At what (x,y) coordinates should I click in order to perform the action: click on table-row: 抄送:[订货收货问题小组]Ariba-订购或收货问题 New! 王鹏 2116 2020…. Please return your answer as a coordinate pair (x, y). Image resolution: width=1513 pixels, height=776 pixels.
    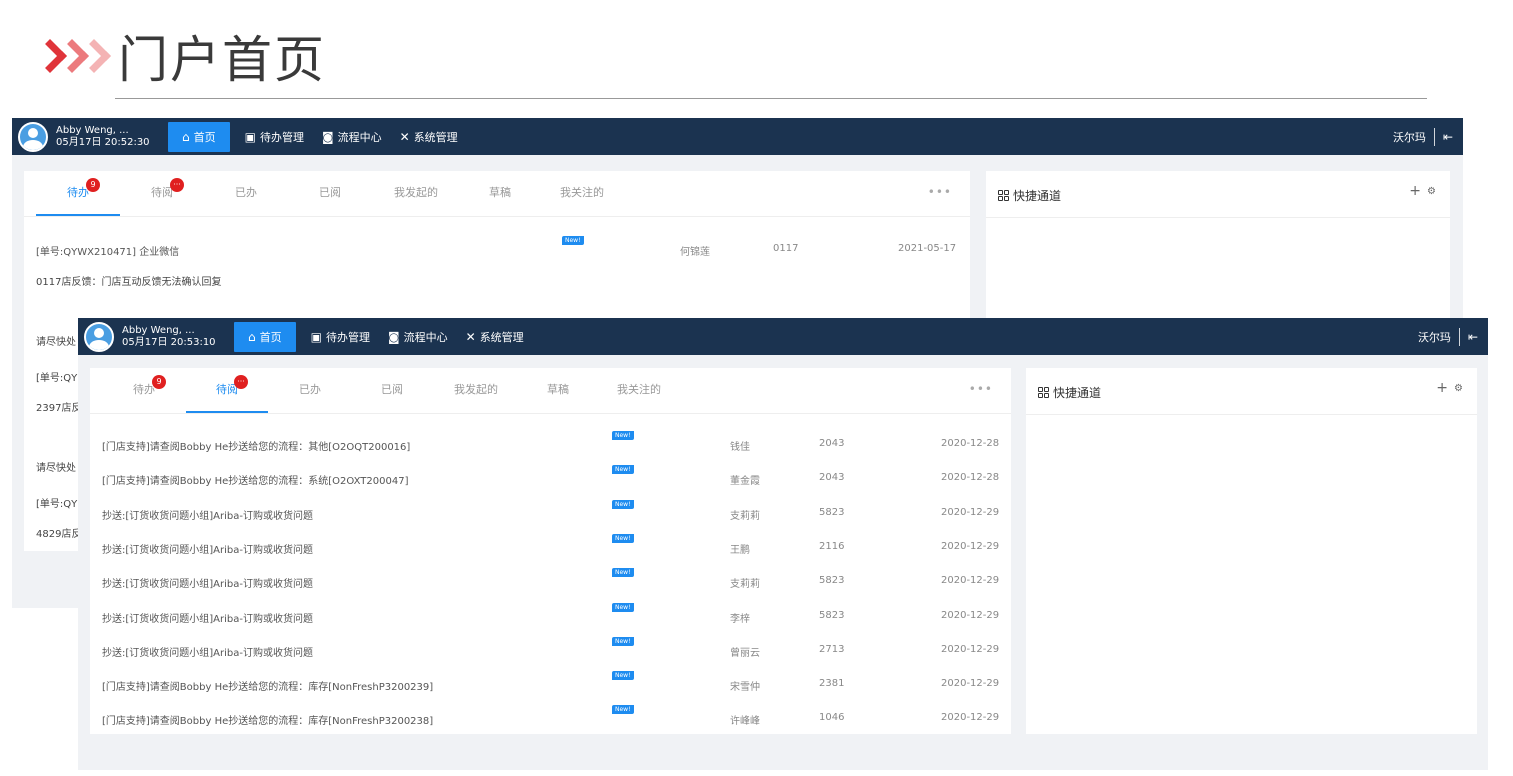
    Looking at the image, I should click on (550, 546).